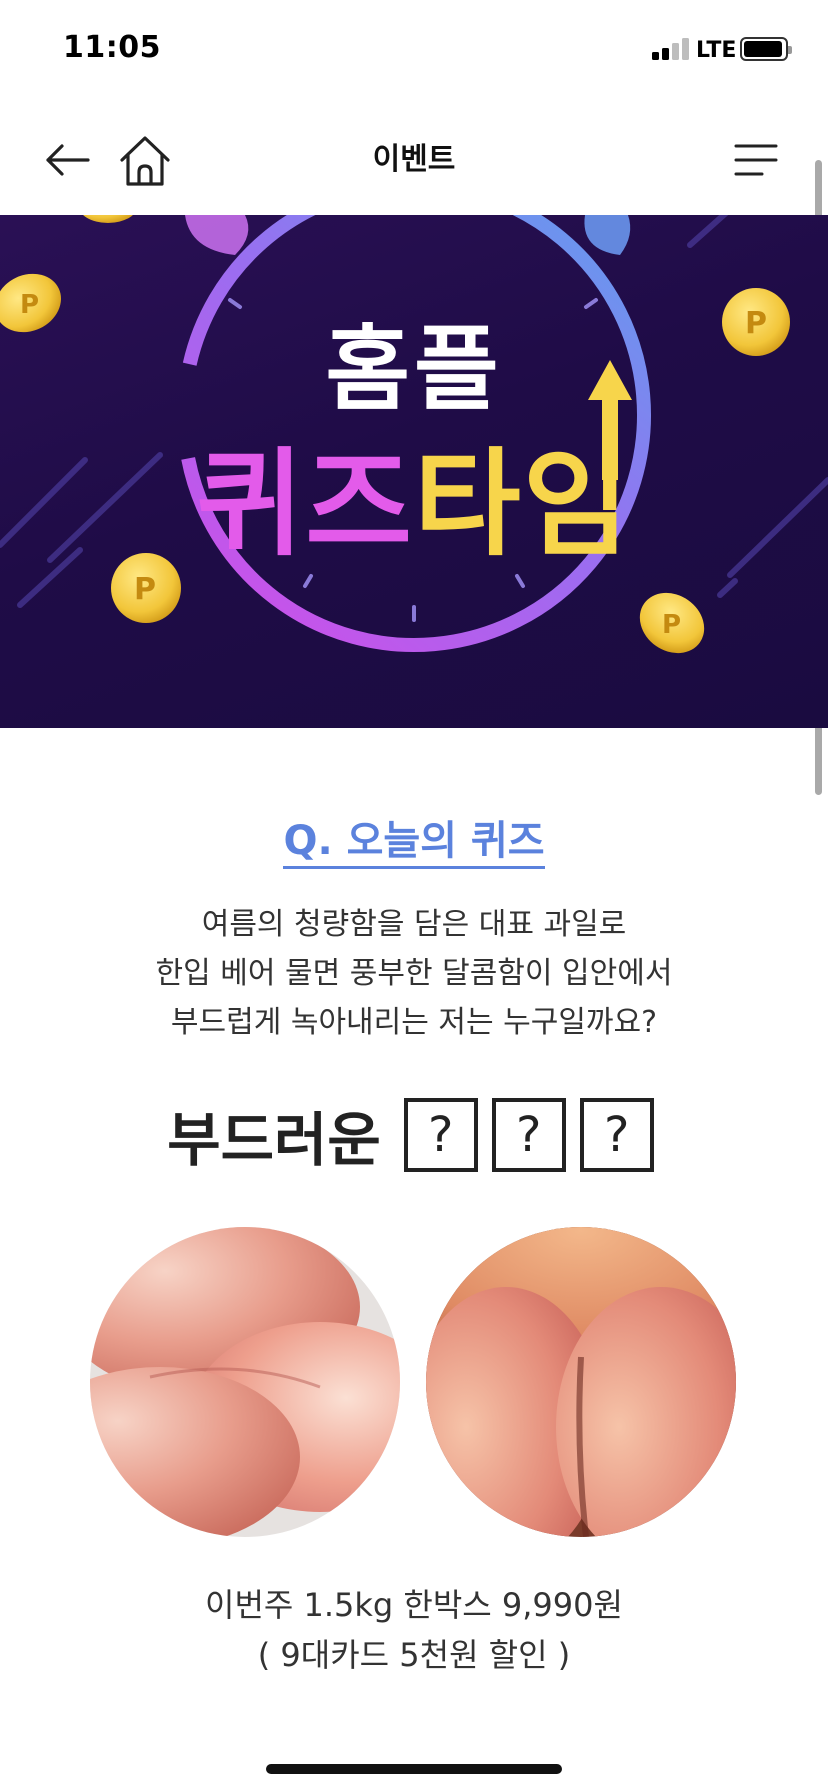 The height and width of the screenshot is (1792, 828). Describe the element at coordinates (414, 1605) in the screenshot. I see `price-line: 이번주 1.5kg 한박스 9,990원` at that location.